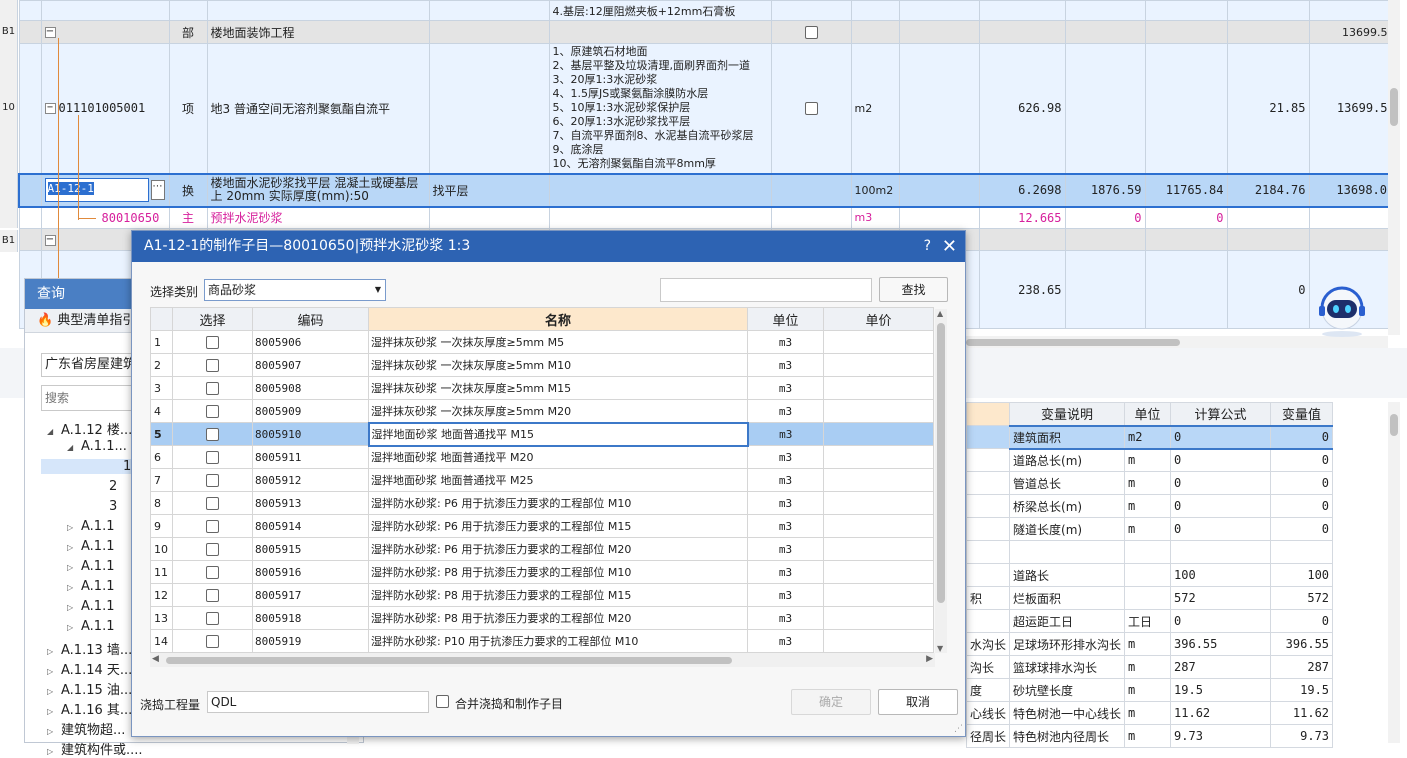 This screenshot has width=1407, height=758. What do you see at coordinates (958, 729) in the screenshot?
I see `resize-grip-icon: ⋰` at bounding box center [958, 729].